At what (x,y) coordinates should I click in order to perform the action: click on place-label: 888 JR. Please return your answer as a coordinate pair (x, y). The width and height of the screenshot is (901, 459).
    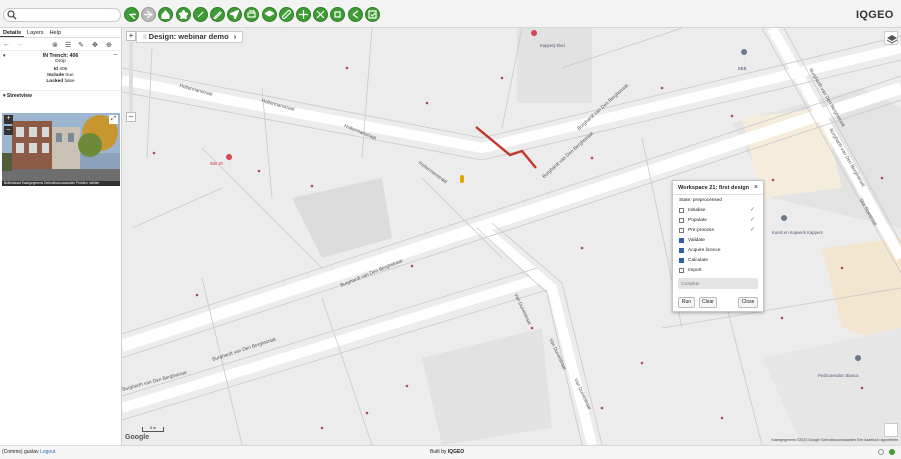
    Looking at the image, I should click on (217, 163).